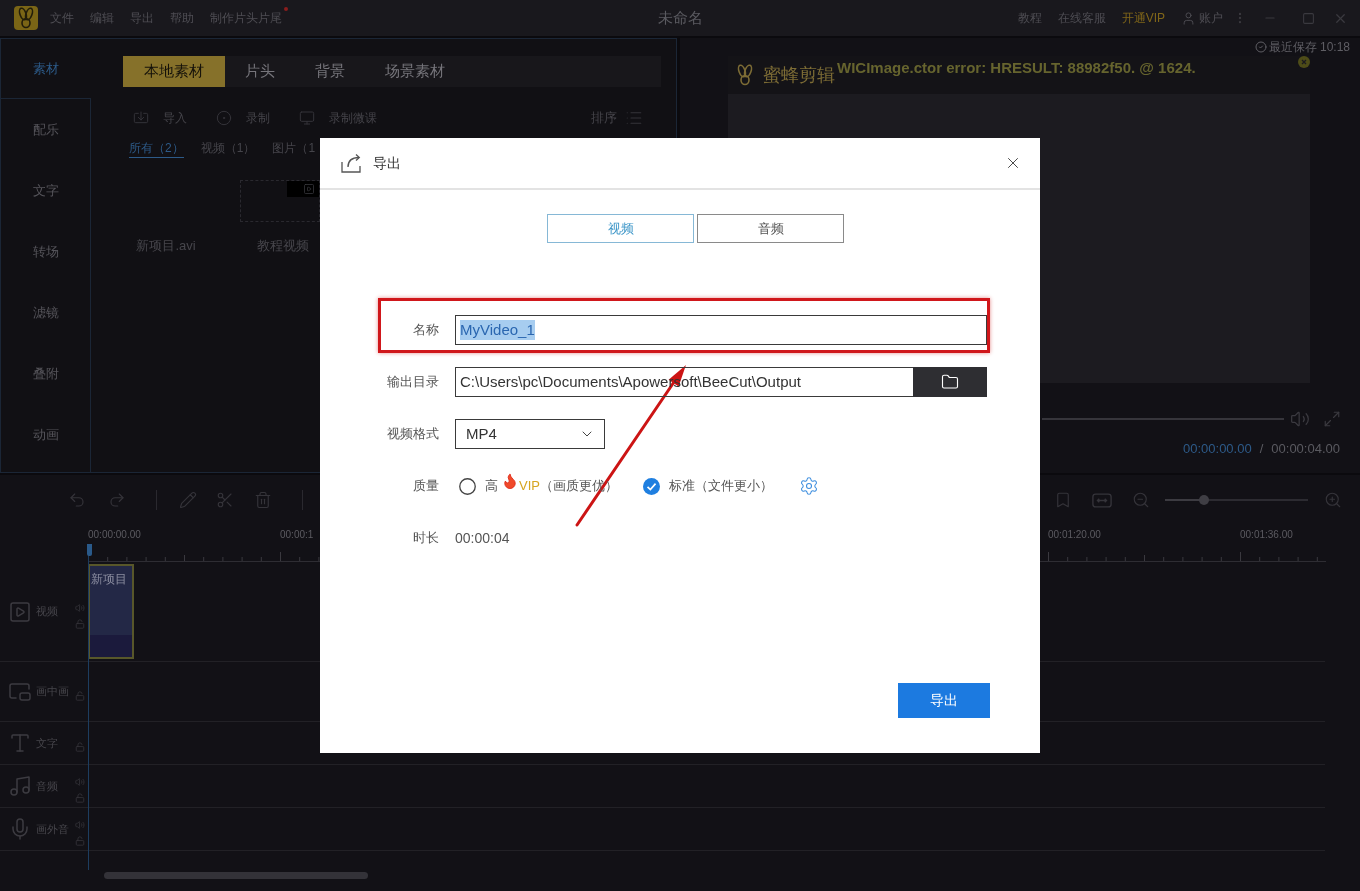  Describe the element at coordinates (188, 500) in the screenshot. I see `pencil-icon` at that location.